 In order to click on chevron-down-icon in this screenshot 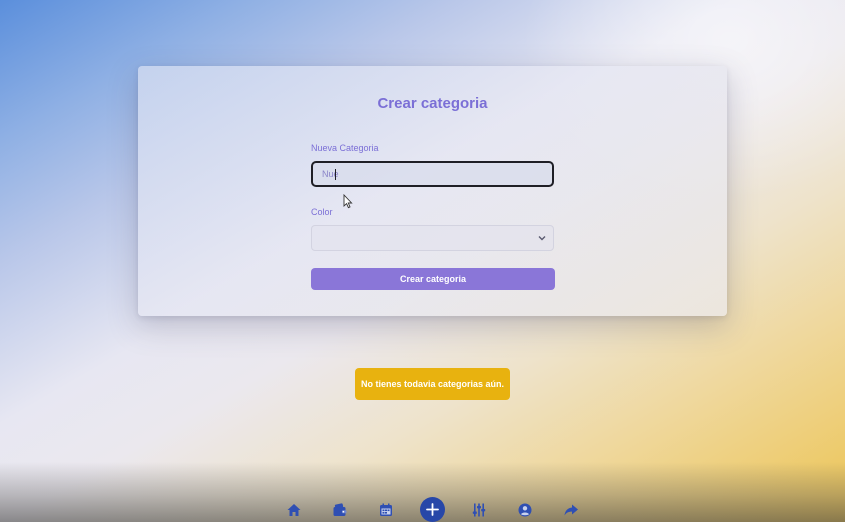, I will do `click(542, 238)`.